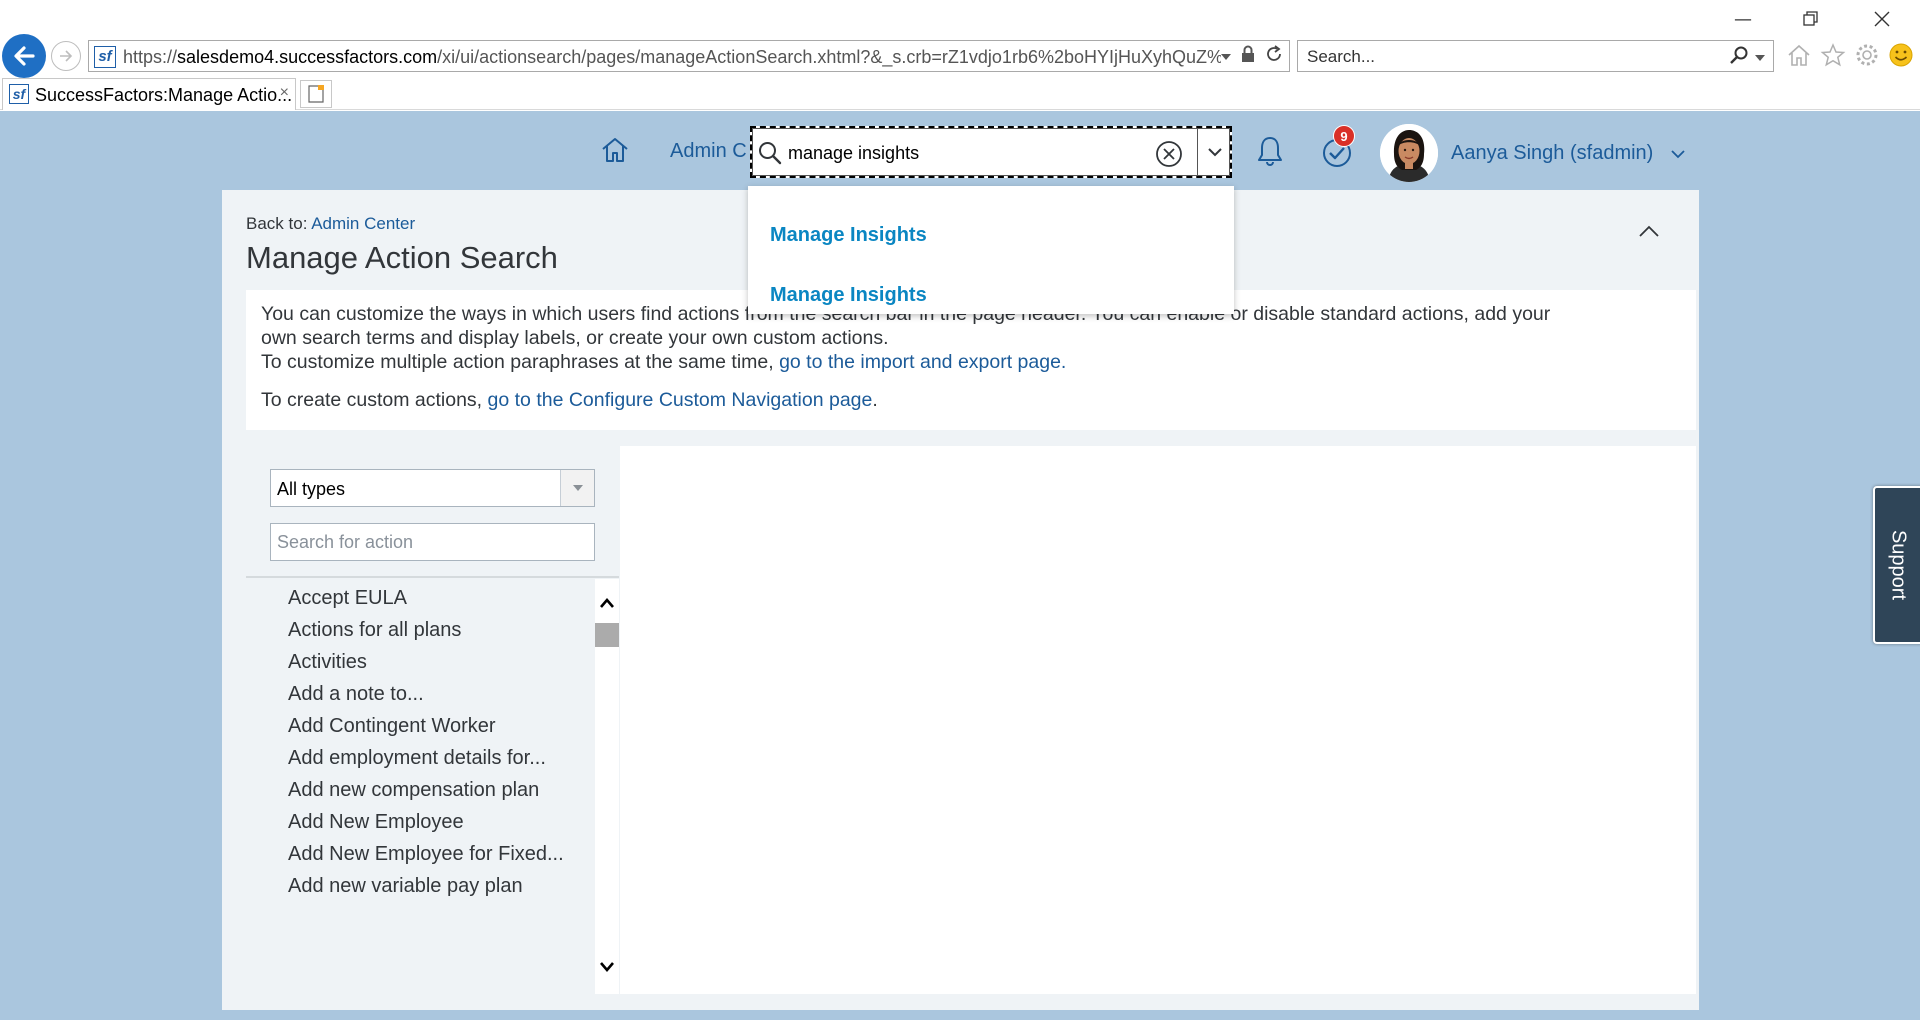 The width and height of the screenshot is (1920, 1020). What do you see at coordinates (376, 822) in the screenshot?
I see `list-item: Add New Employee` at bounding box center [376, 822].